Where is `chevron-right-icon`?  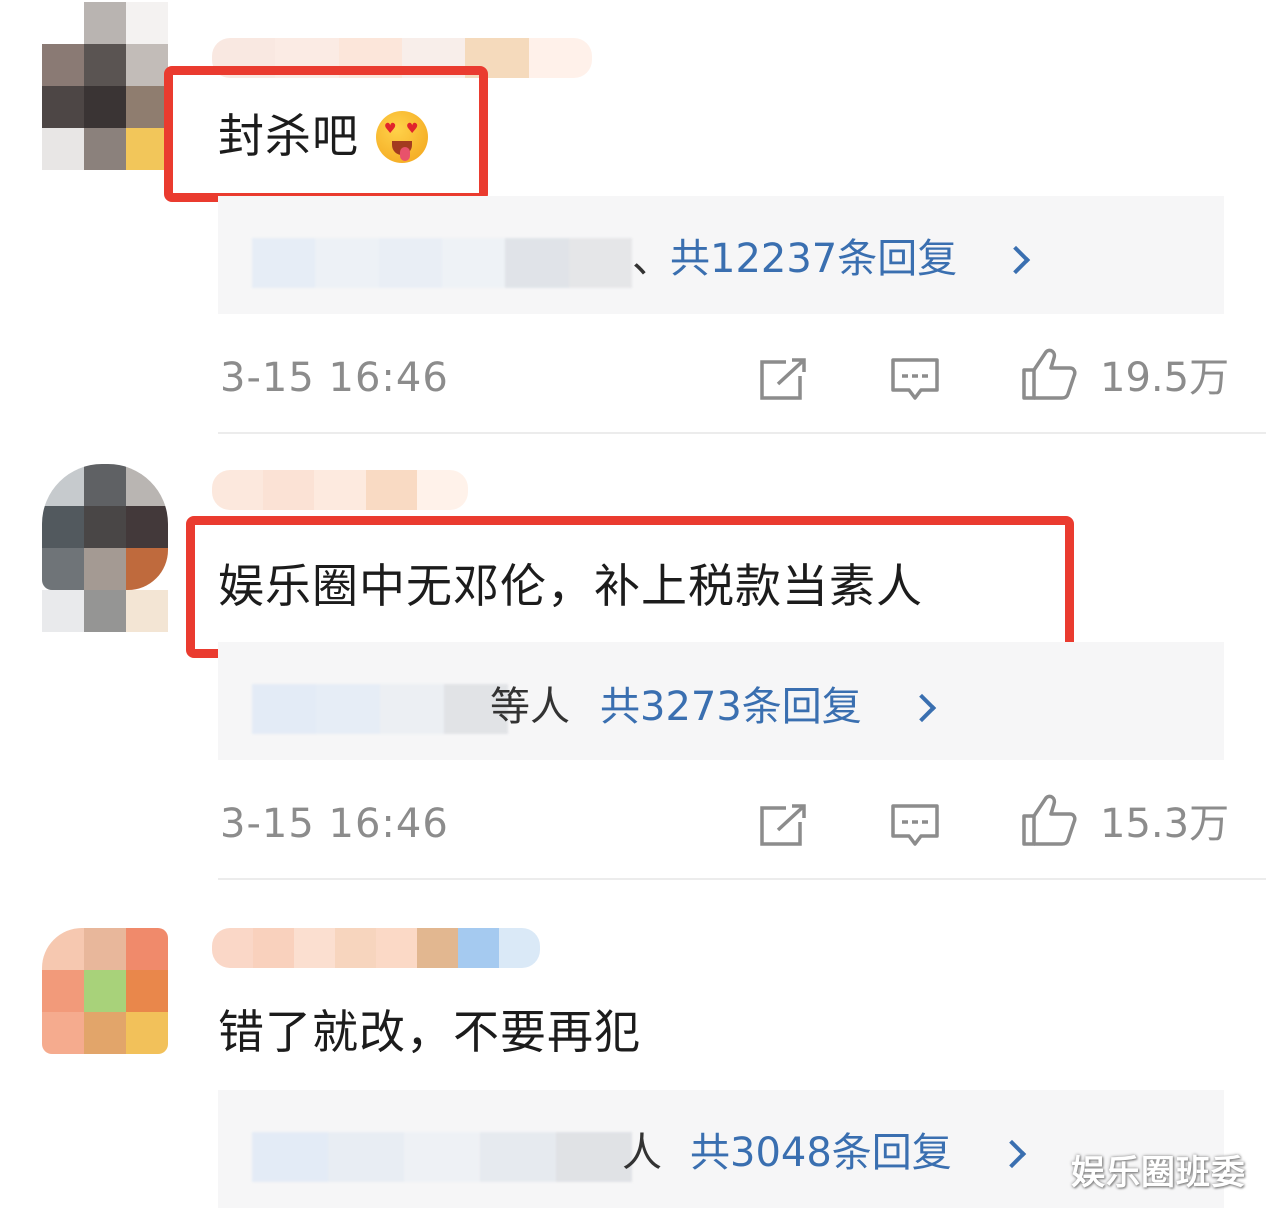
chevron-right-icon is located at coordinates (1012, 1154).